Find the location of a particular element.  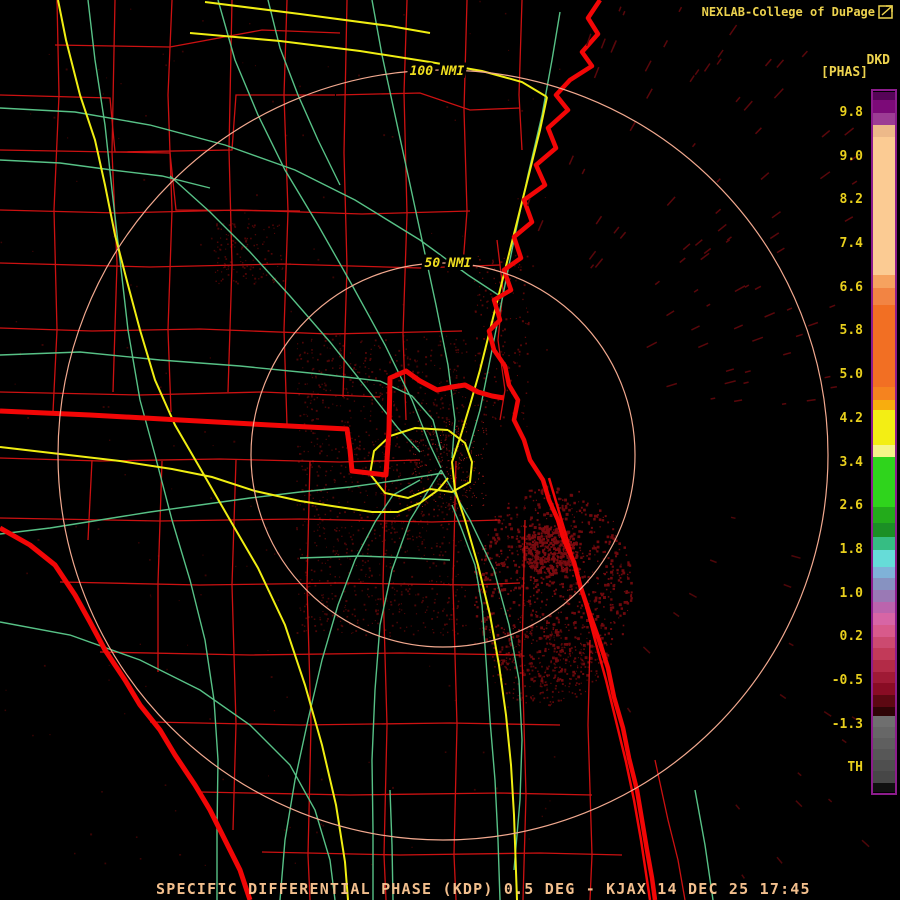

range-ring-label: 50 NMI is located at coordinates (448, 263).